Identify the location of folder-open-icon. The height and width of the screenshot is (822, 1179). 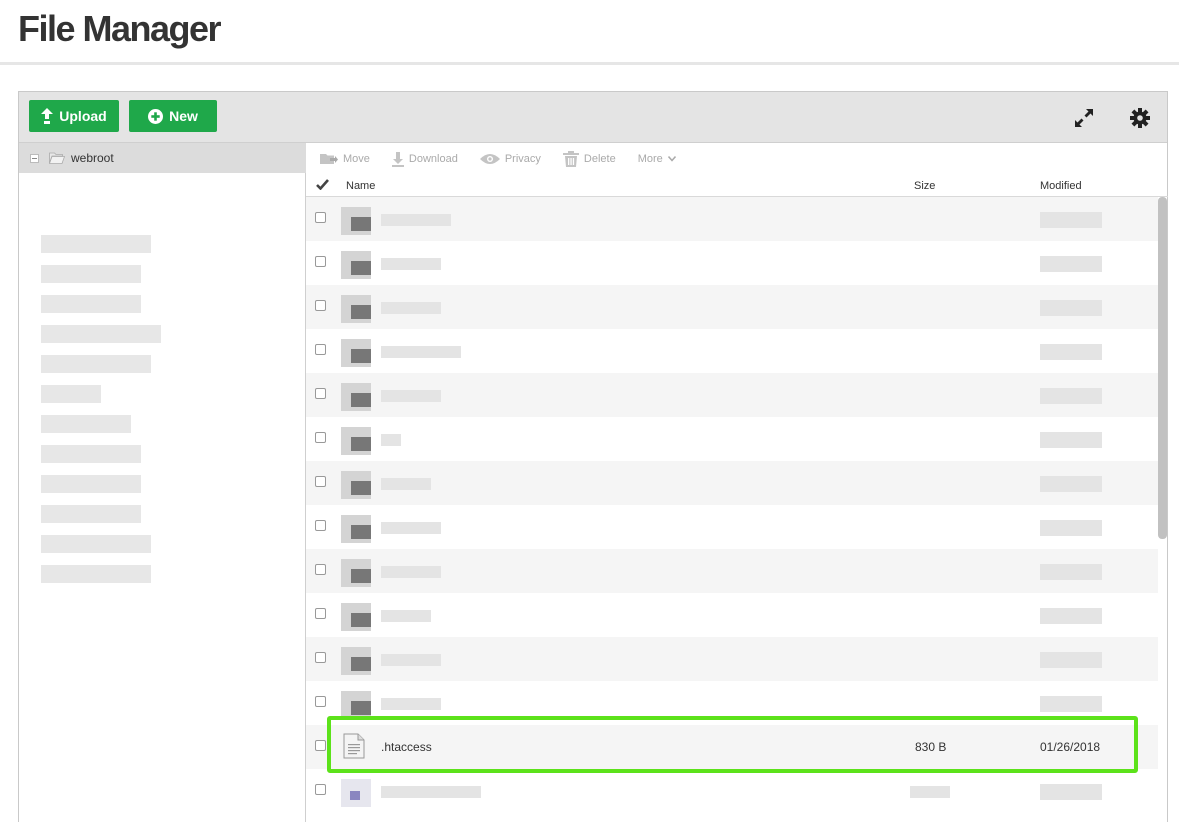
(57, 158).